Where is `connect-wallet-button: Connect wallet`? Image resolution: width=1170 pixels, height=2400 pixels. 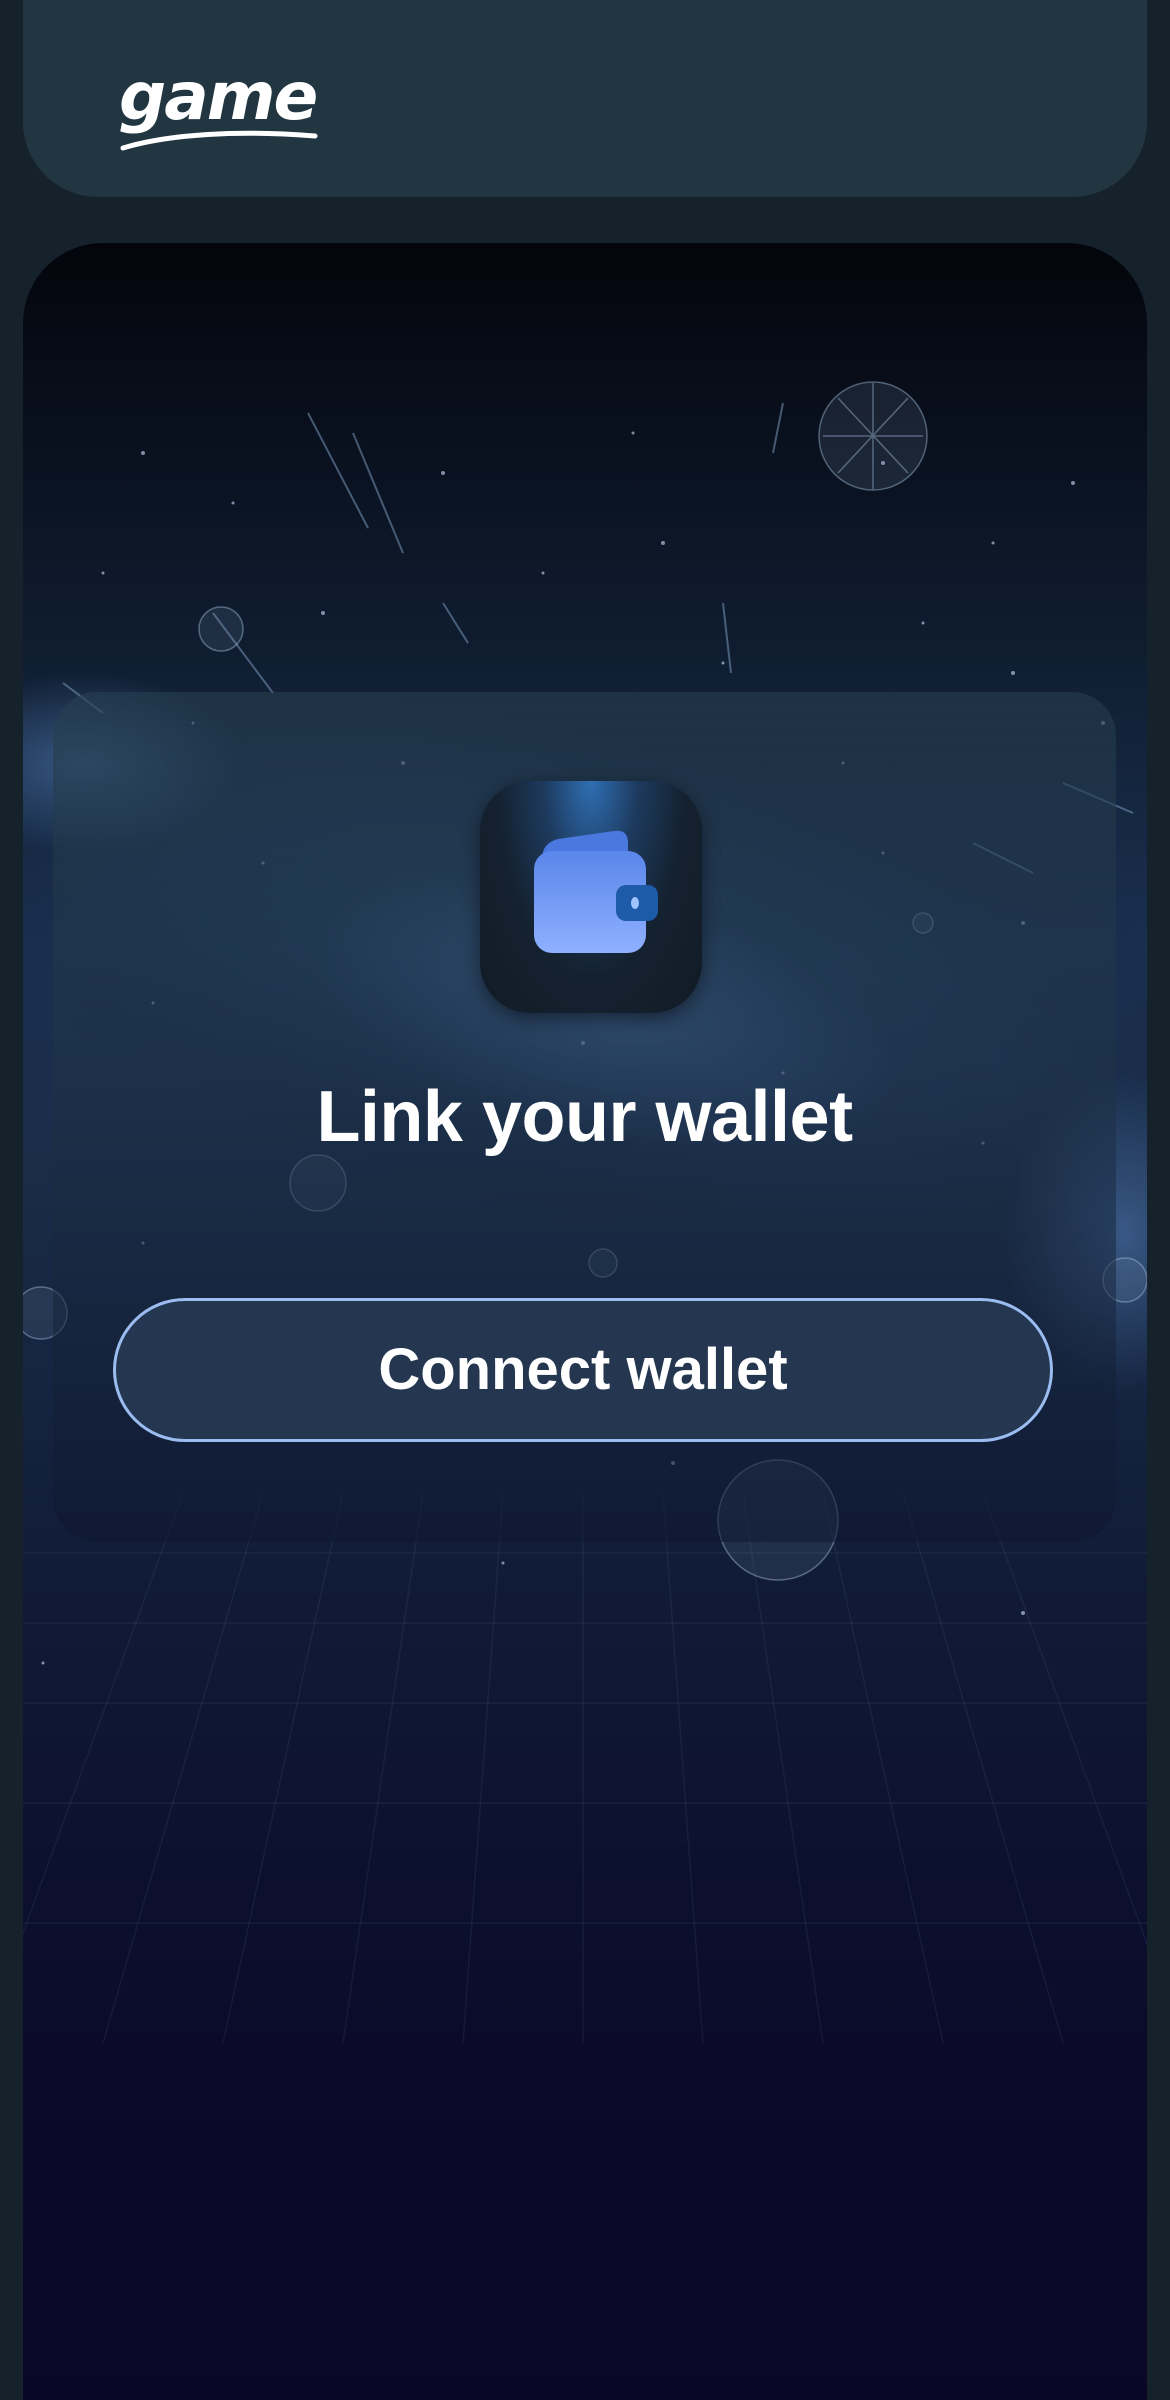 connect-wallet-button: Connect wallet is located at coordinates (583, 1370).